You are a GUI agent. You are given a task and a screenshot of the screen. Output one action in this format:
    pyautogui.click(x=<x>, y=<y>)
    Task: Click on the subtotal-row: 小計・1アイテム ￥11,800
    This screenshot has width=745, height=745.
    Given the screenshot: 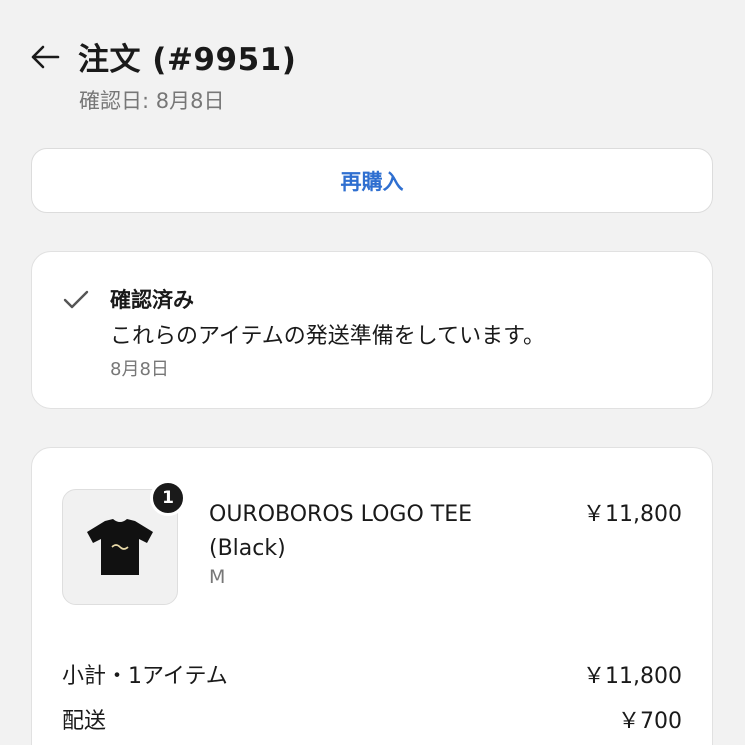 What is the action you would take?
    pyautogui.click(x=372, y=674)
    